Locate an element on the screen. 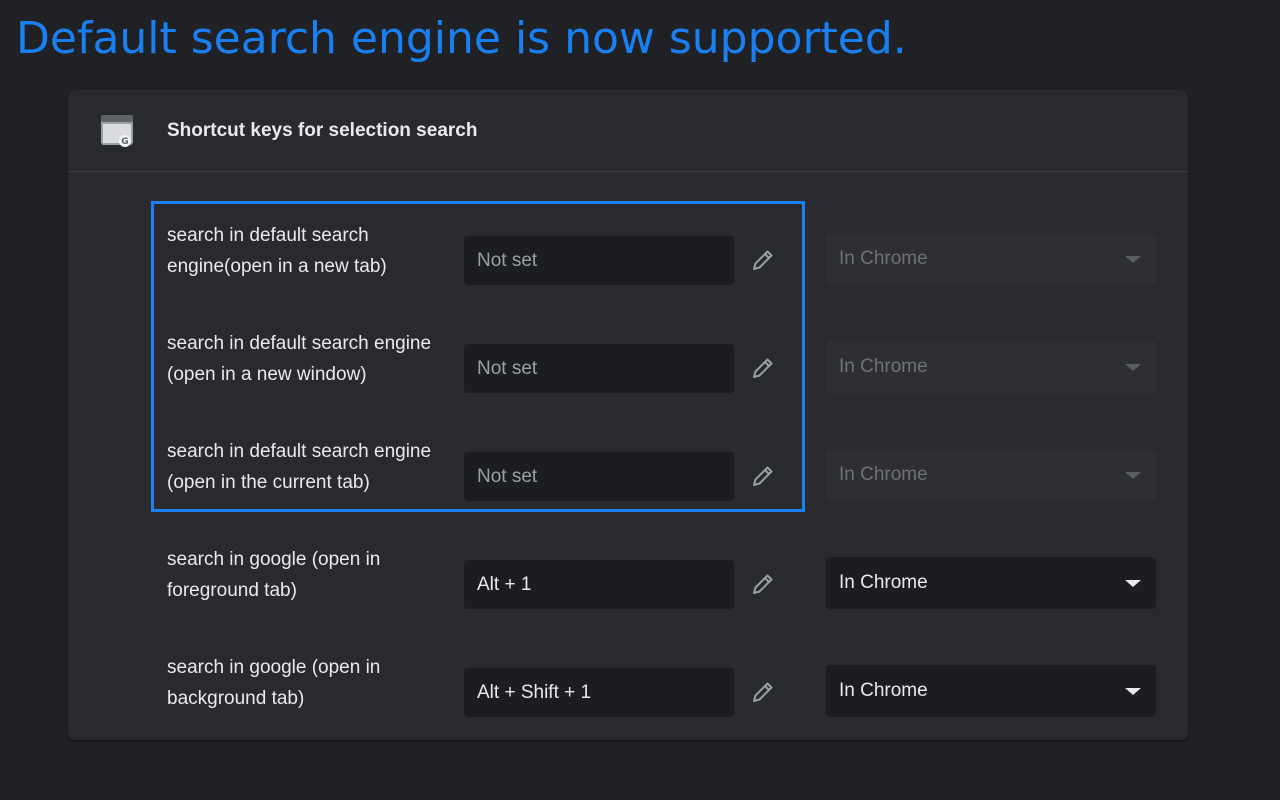 Image resolution: width=1280 pixels, height=800 pixels. svg-text: G is located at coordinates (124, 142).